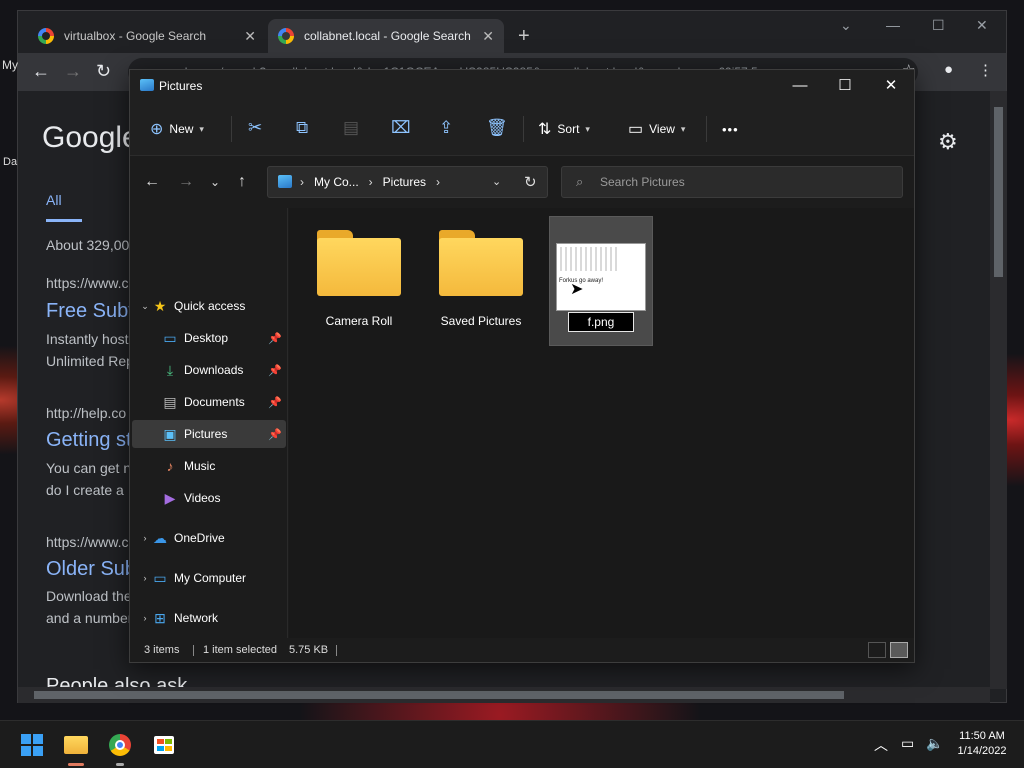 This screenshot has width=1024, height=768. I want to click on store-icon, so click(164, 745).